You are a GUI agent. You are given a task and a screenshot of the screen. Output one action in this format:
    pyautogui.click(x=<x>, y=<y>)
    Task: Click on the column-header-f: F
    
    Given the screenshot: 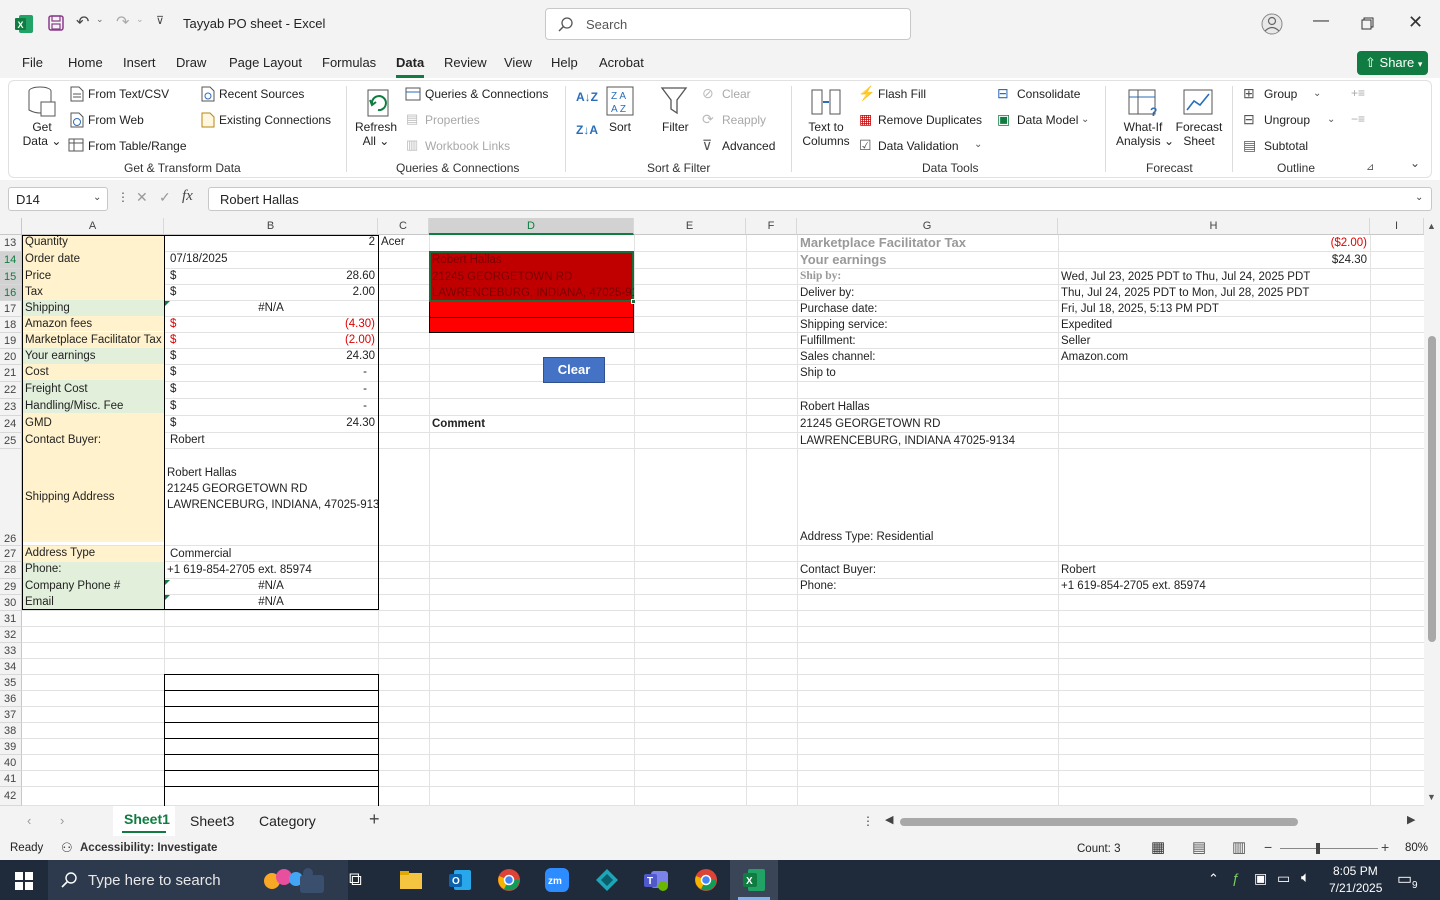 What is the action you would take?
    pyautogui.click(x=771, y=226)
    